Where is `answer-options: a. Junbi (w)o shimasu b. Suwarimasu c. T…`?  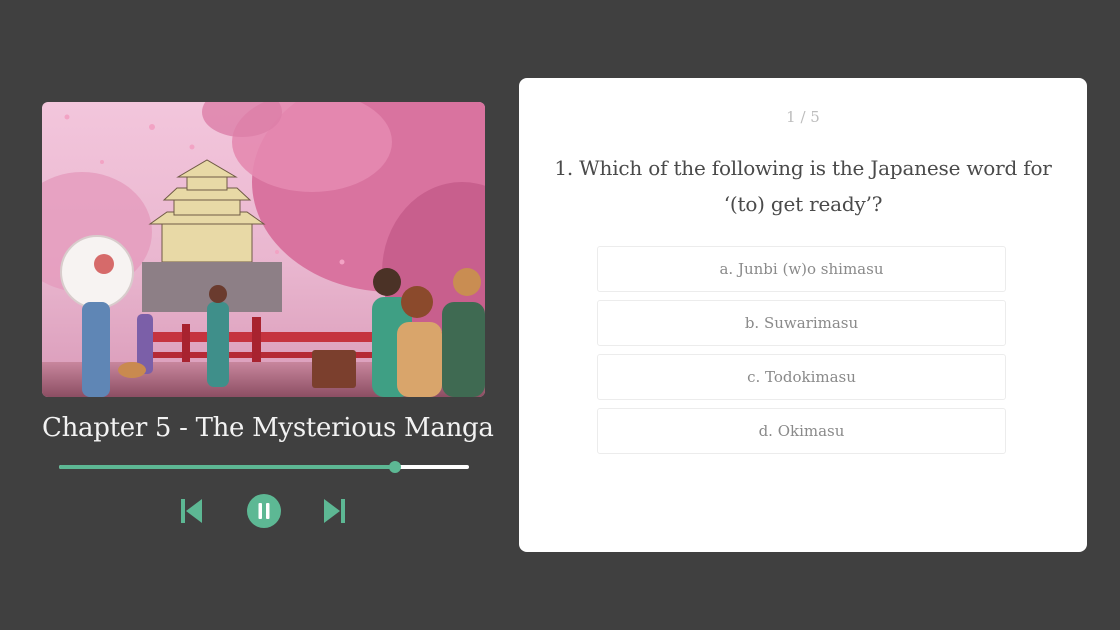 answer-options: a. Junbi (w)o shimasu b. Suwarimasu c. T… is located at coordinates (801, 354).